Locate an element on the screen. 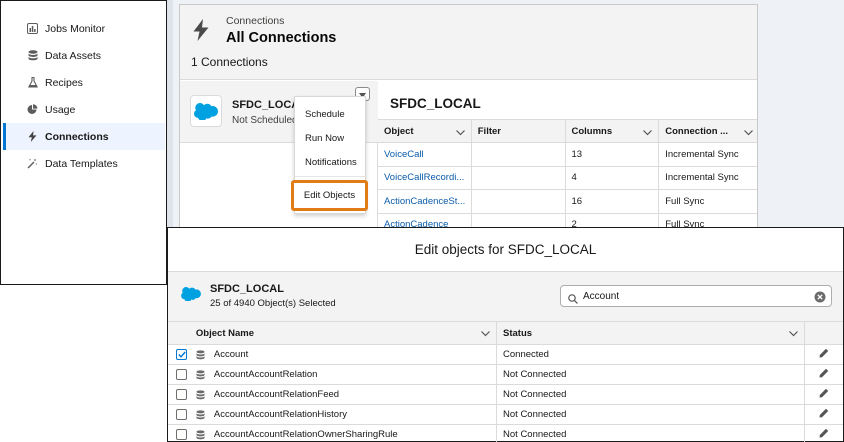 Image resolution: width=844 pixels, height=442 pixels. search-icon is located at coordinates (573, 300).